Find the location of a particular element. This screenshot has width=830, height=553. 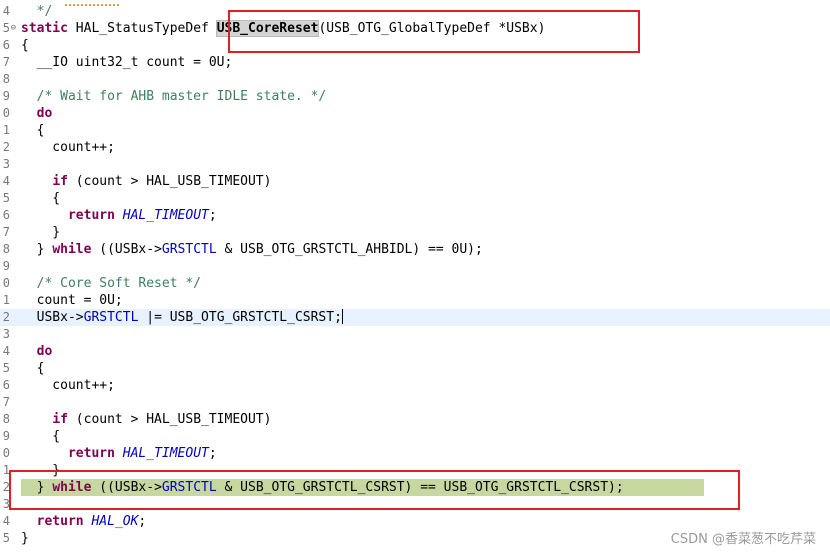

code-line: 4 if (count > HAL_USB_TIMEOUT) is located at coordinates (415, 181).